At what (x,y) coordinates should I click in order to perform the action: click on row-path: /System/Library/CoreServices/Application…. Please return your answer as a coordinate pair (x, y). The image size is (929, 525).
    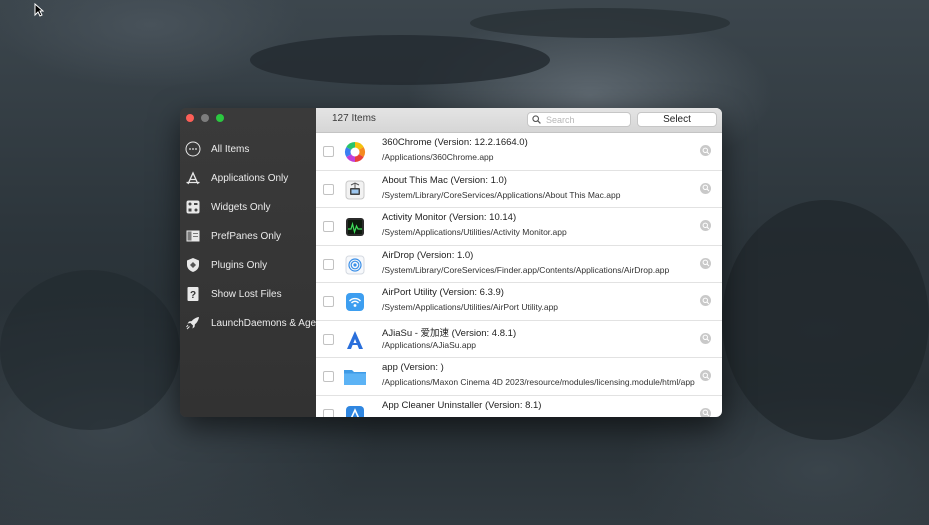
    Looking at the image, I should click on (501, 194).